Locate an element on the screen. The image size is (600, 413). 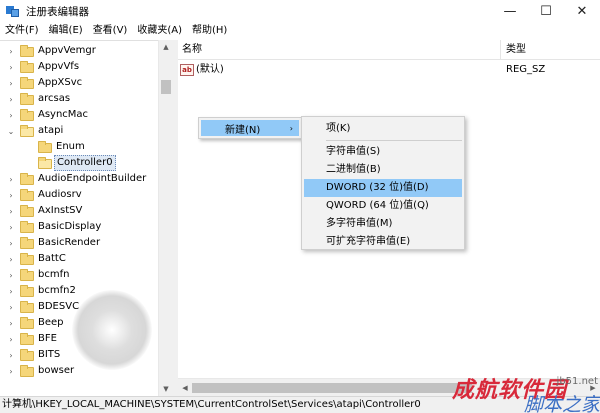
context-menu: 新建(N) › is located at coordinates (250, 128).